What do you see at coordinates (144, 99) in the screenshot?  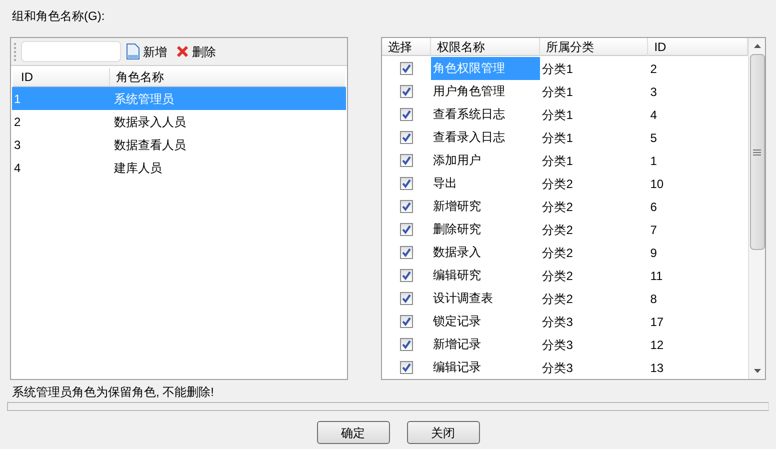 I see `table-cell-text: 系统管理员` at bounding box center [144, 99].